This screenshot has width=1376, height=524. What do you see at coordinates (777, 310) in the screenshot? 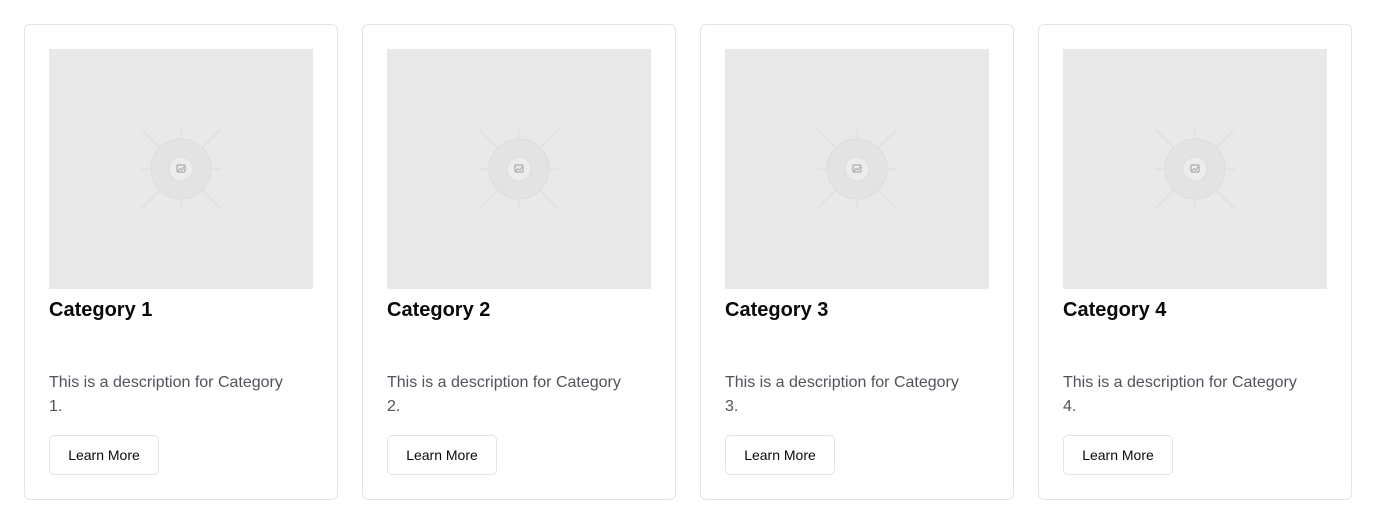
I see `card-title: Category 3` at bounding box center [777, 310].